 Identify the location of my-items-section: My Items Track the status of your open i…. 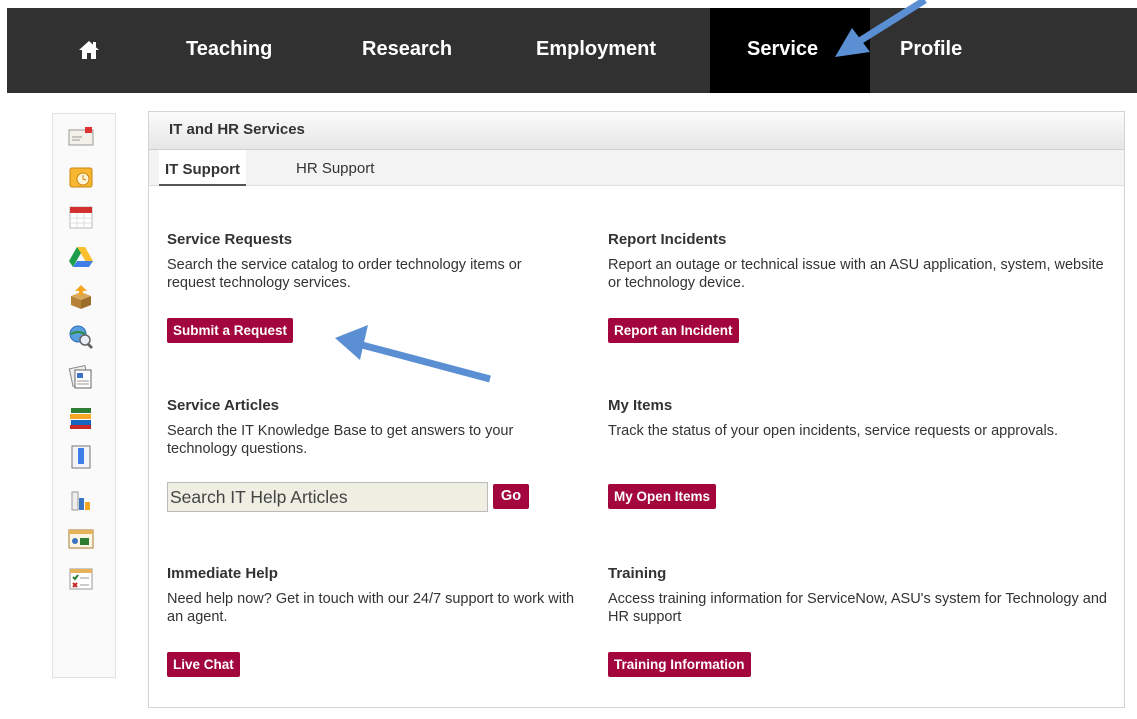
(858, 418).